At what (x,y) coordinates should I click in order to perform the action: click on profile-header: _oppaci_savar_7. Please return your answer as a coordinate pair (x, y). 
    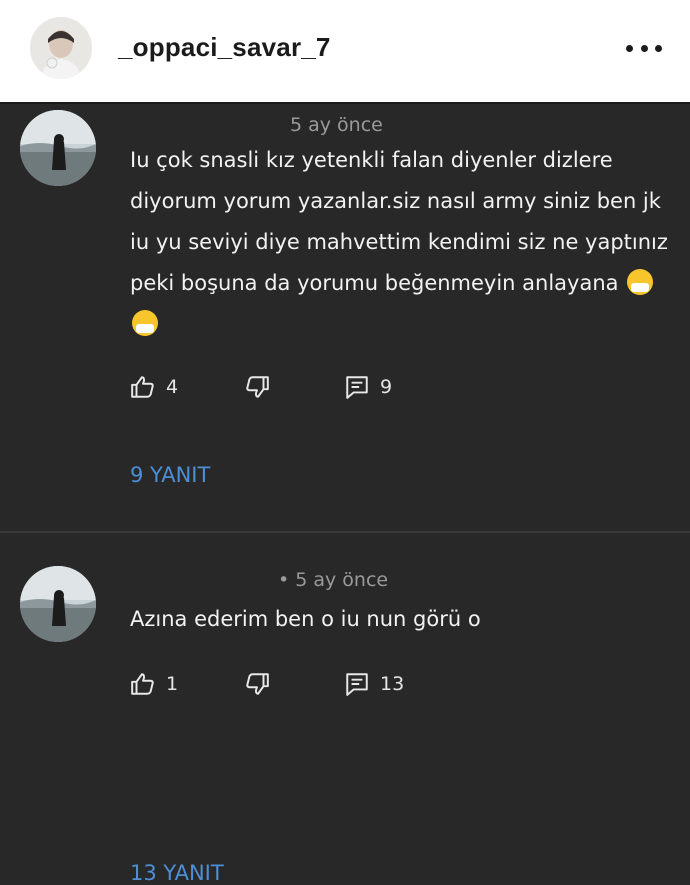
    Looking at the image, I should click on (345, 52).